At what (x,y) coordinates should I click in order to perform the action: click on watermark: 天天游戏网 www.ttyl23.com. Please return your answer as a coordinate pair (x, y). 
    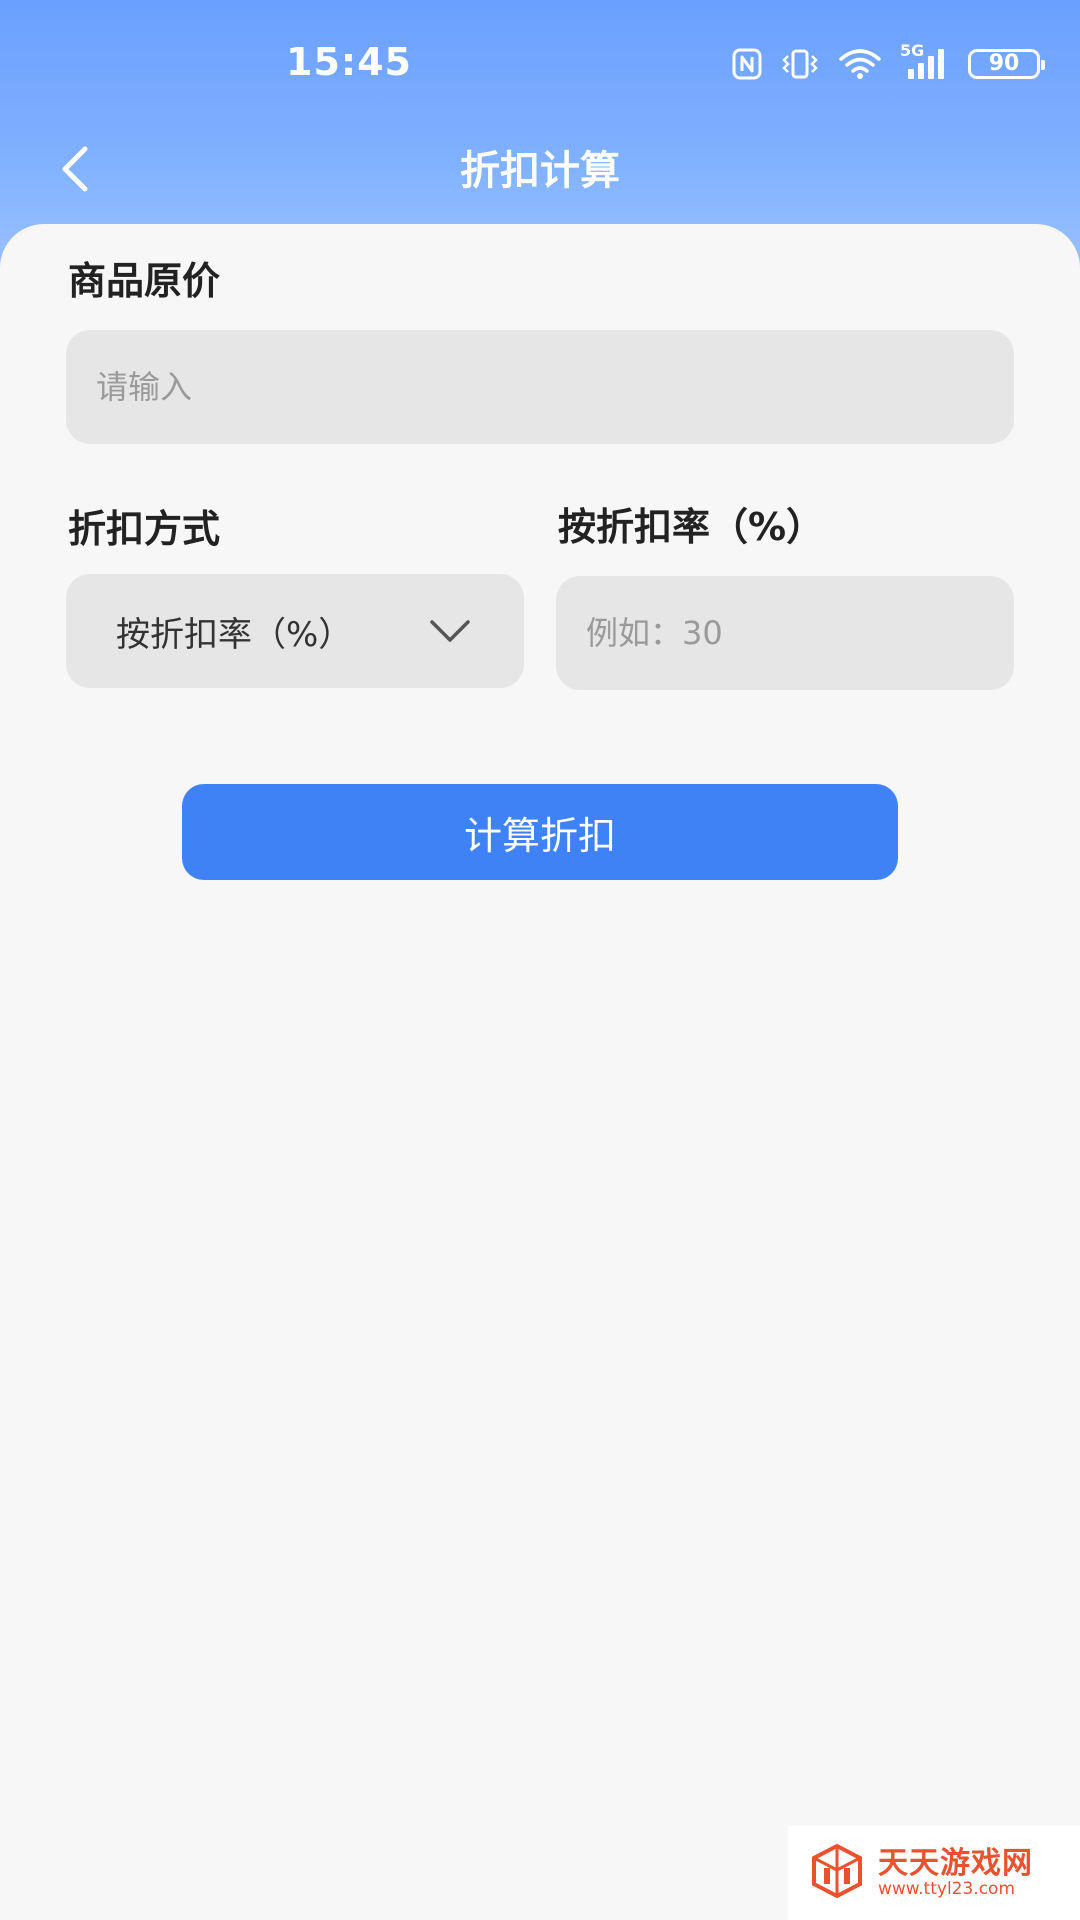
    Looking at the image, I should click on (934, 1873).